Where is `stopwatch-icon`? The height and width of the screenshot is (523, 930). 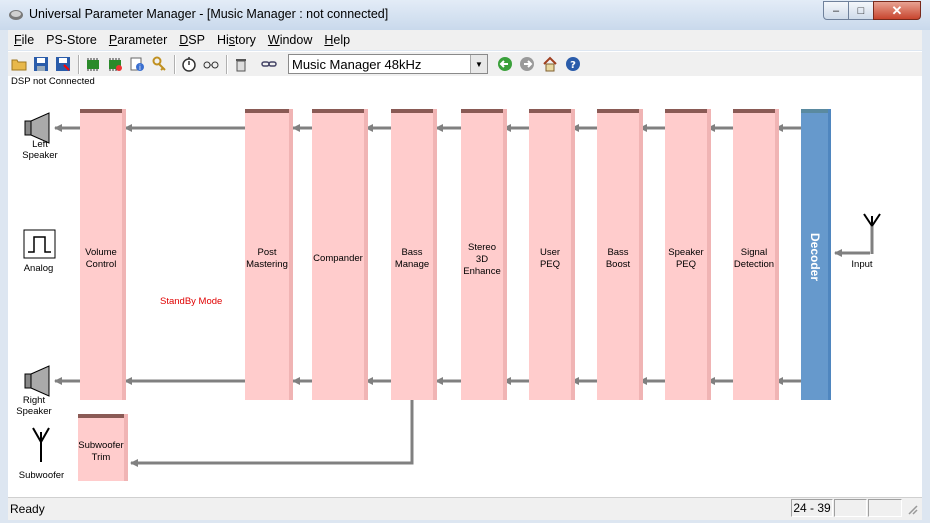 stopwatch-icon is located at coordinates (189, 64).